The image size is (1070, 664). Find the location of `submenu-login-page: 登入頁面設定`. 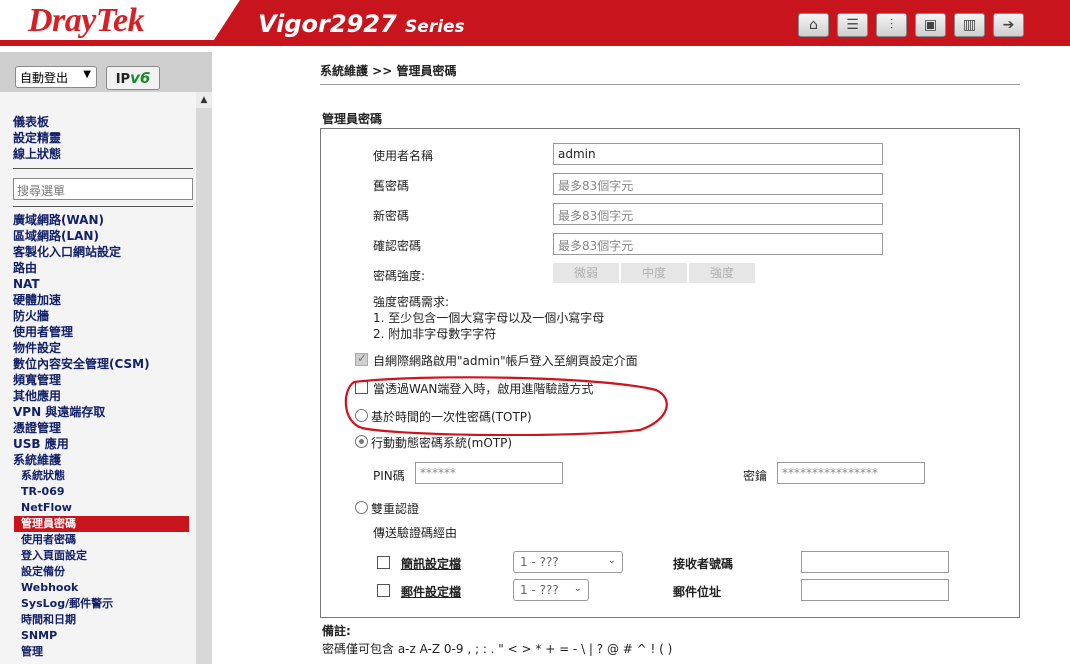

submenu-login-page: 登入頁面設定 is located at coordinates (54, 556).